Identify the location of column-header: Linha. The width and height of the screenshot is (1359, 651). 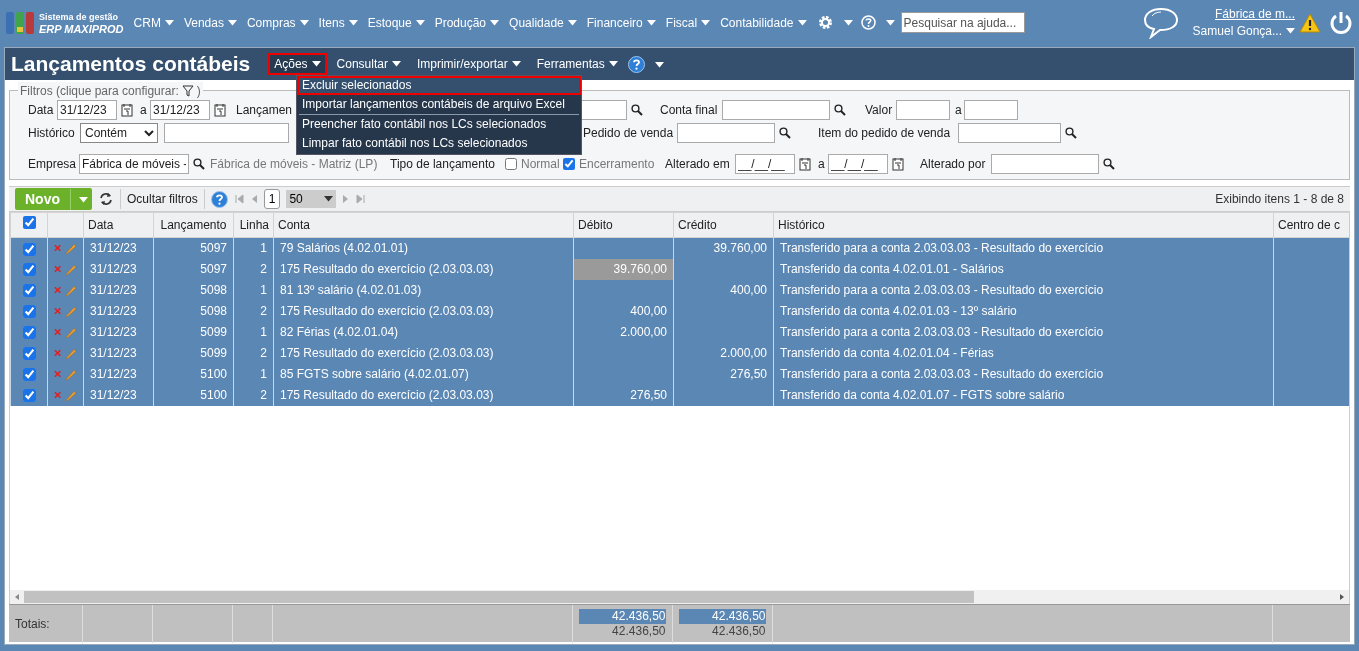
(253, 225).